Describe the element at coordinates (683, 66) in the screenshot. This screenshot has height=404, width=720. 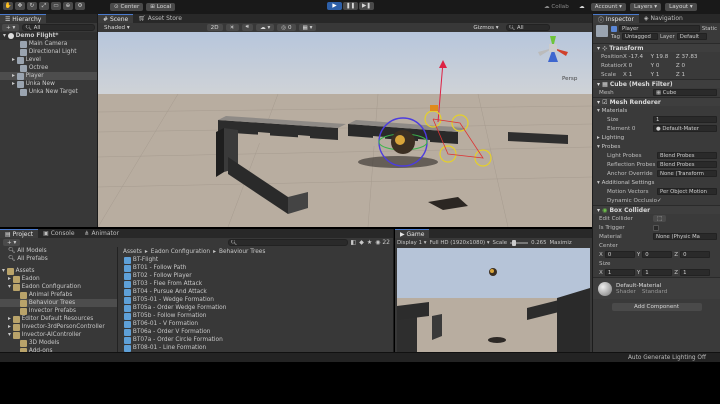
I see `rotation-z: 0` at that location.